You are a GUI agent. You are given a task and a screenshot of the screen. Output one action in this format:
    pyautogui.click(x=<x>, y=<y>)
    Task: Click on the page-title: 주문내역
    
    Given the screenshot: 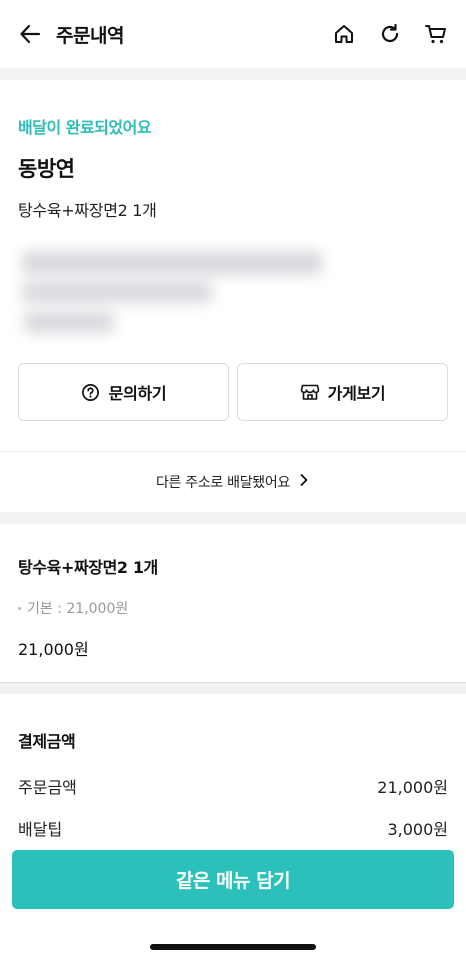 What is the action you would take?
    pyautogui.click(x=90, y=35)
    